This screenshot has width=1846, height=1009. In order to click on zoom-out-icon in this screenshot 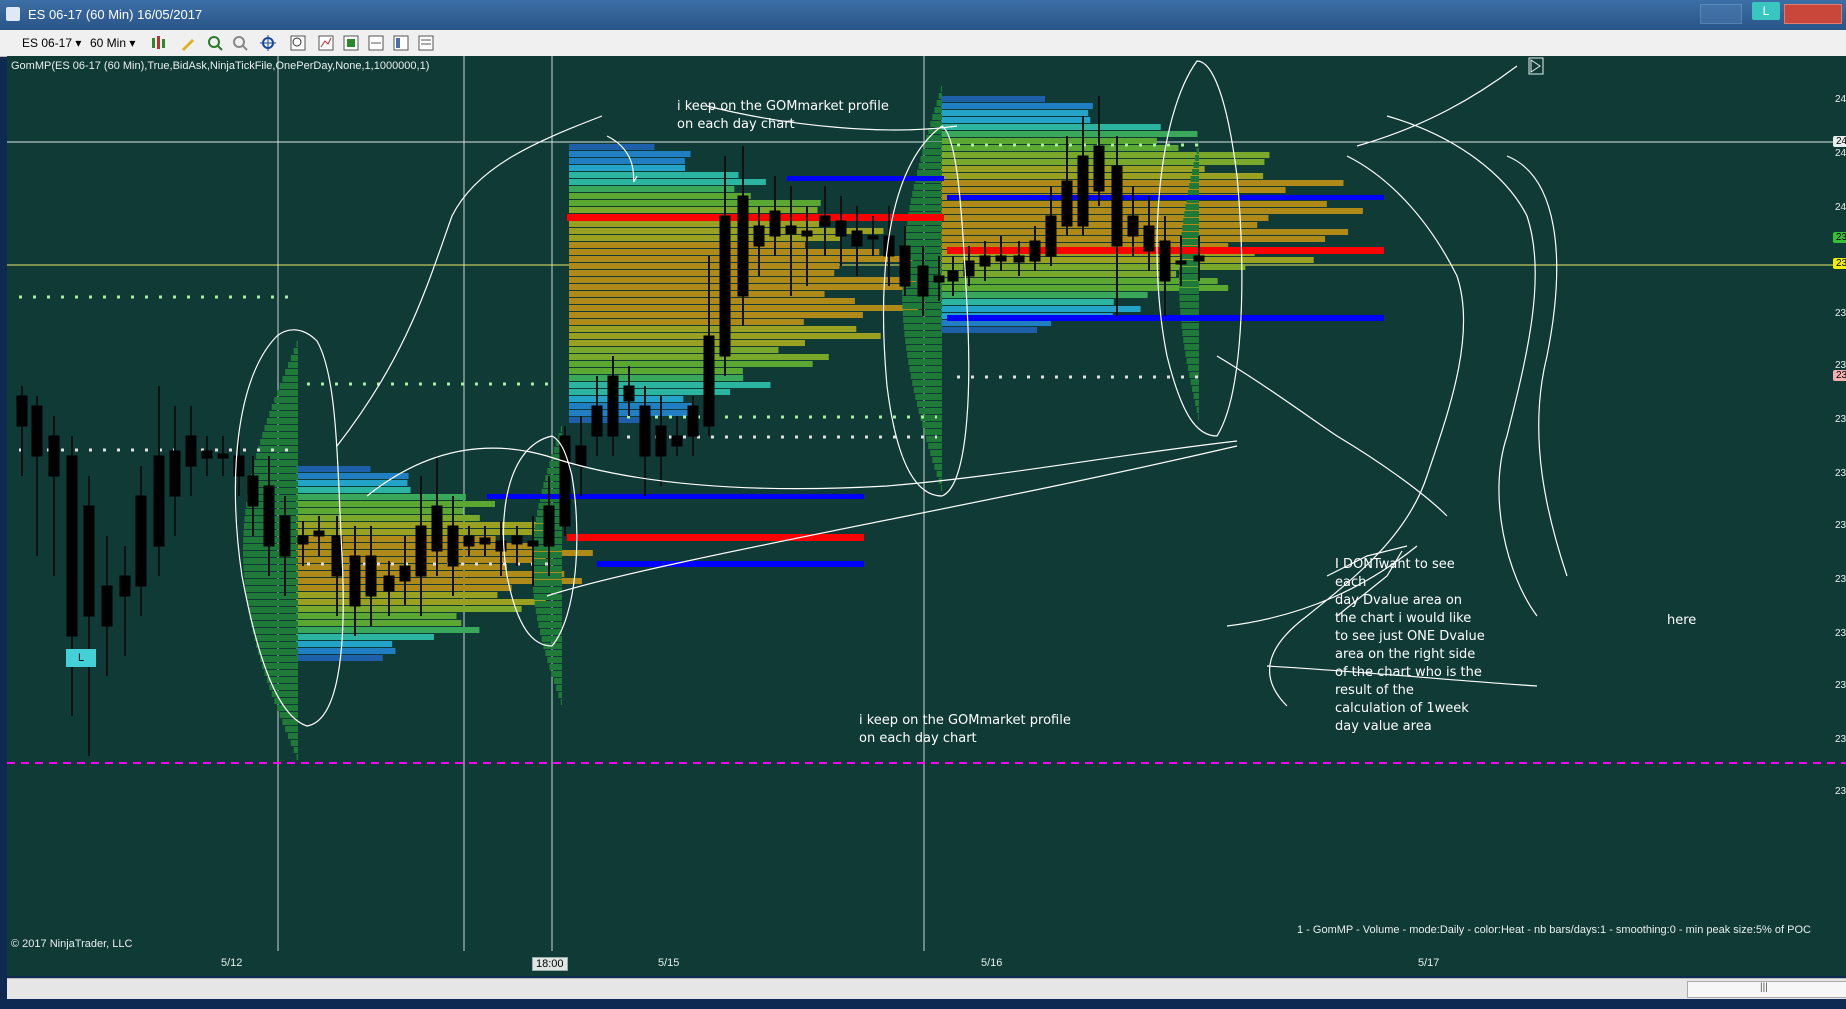, I will do `click(240, 43)`.